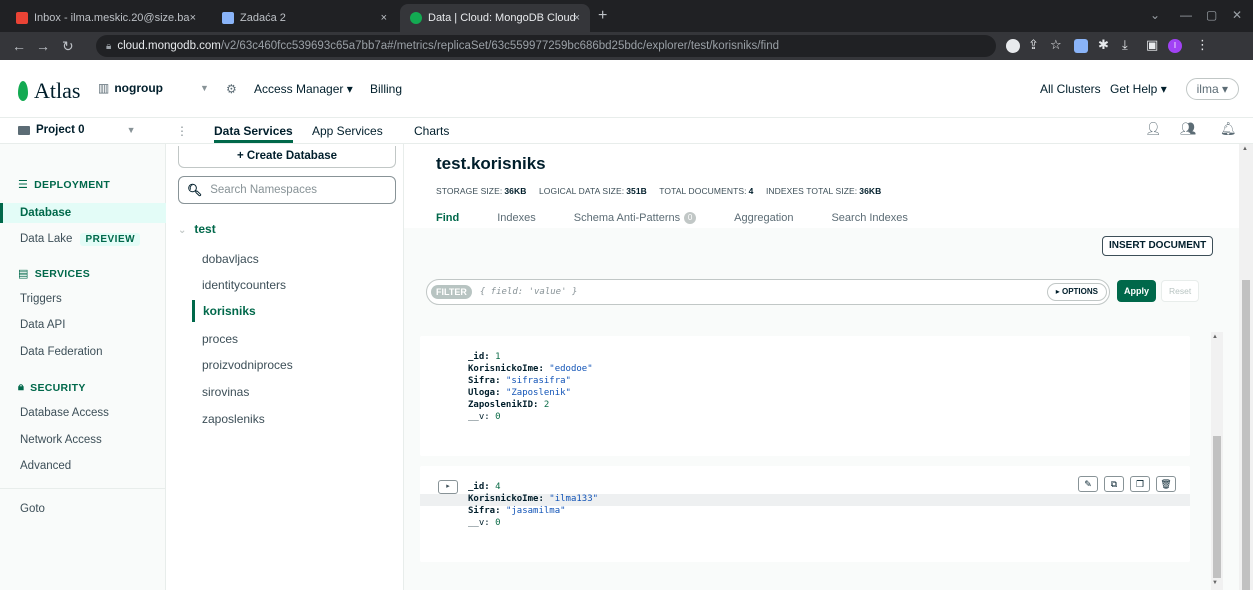  I want to click on user-menu: ilma ▾, so click(1212, 89).